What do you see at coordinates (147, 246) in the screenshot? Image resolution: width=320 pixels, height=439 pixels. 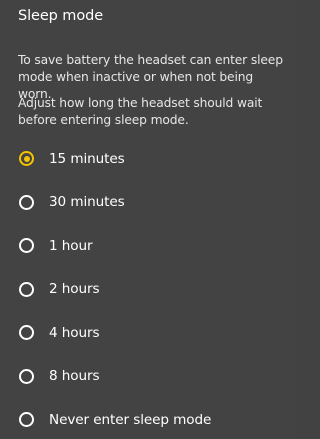 I see `option-1-hour: 1 hour` at bounding box center [147, 246].